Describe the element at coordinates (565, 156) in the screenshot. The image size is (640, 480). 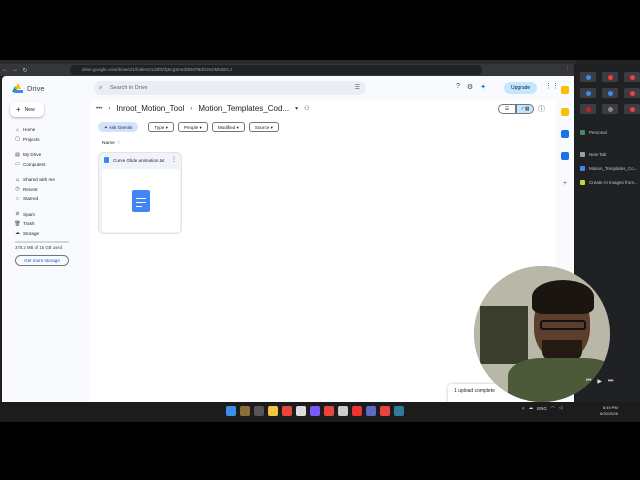
I see `contacts-icon` at that location.